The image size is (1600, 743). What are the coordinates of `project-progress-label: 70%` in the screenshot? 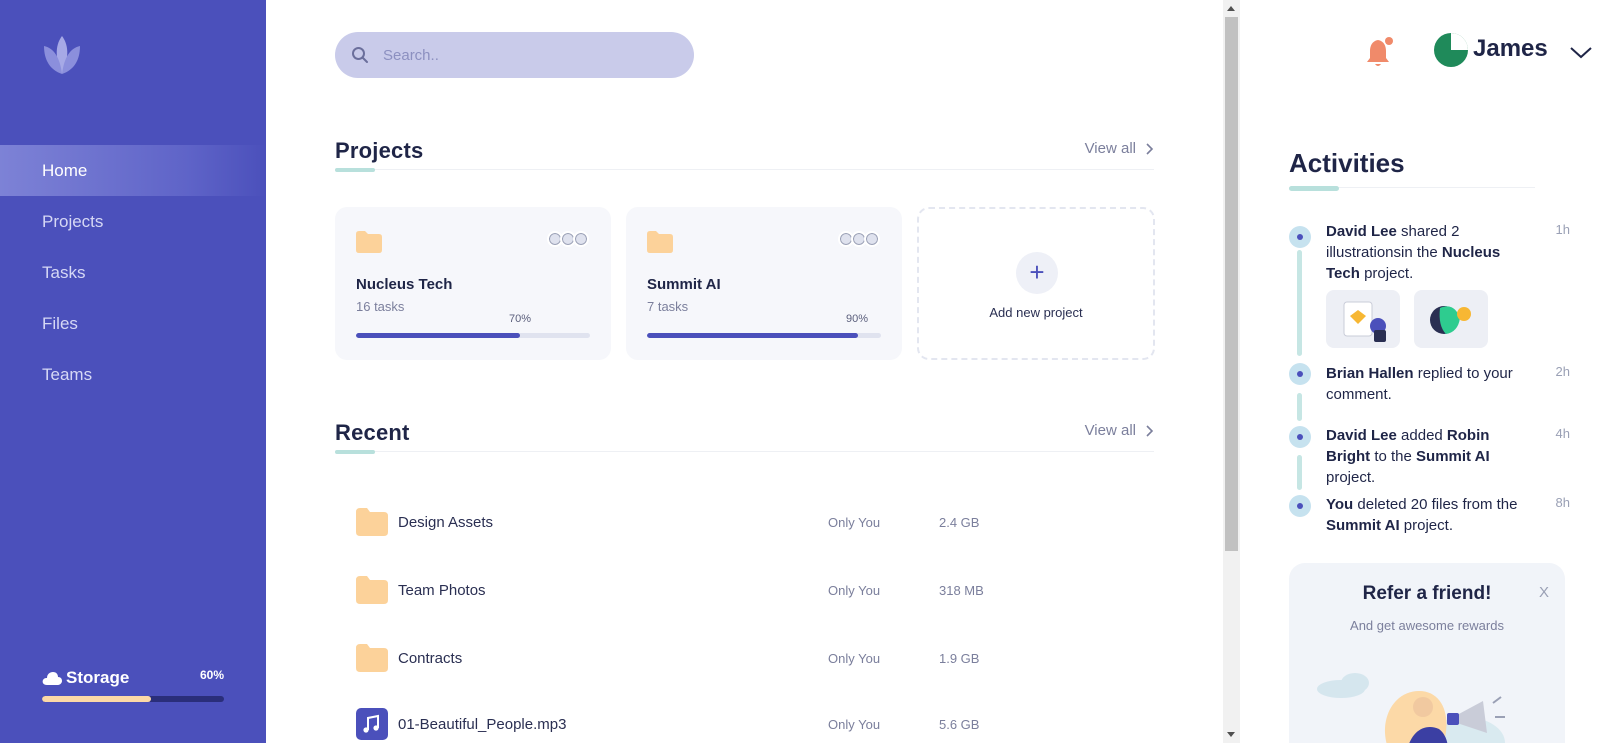 It's located at (520, 319).